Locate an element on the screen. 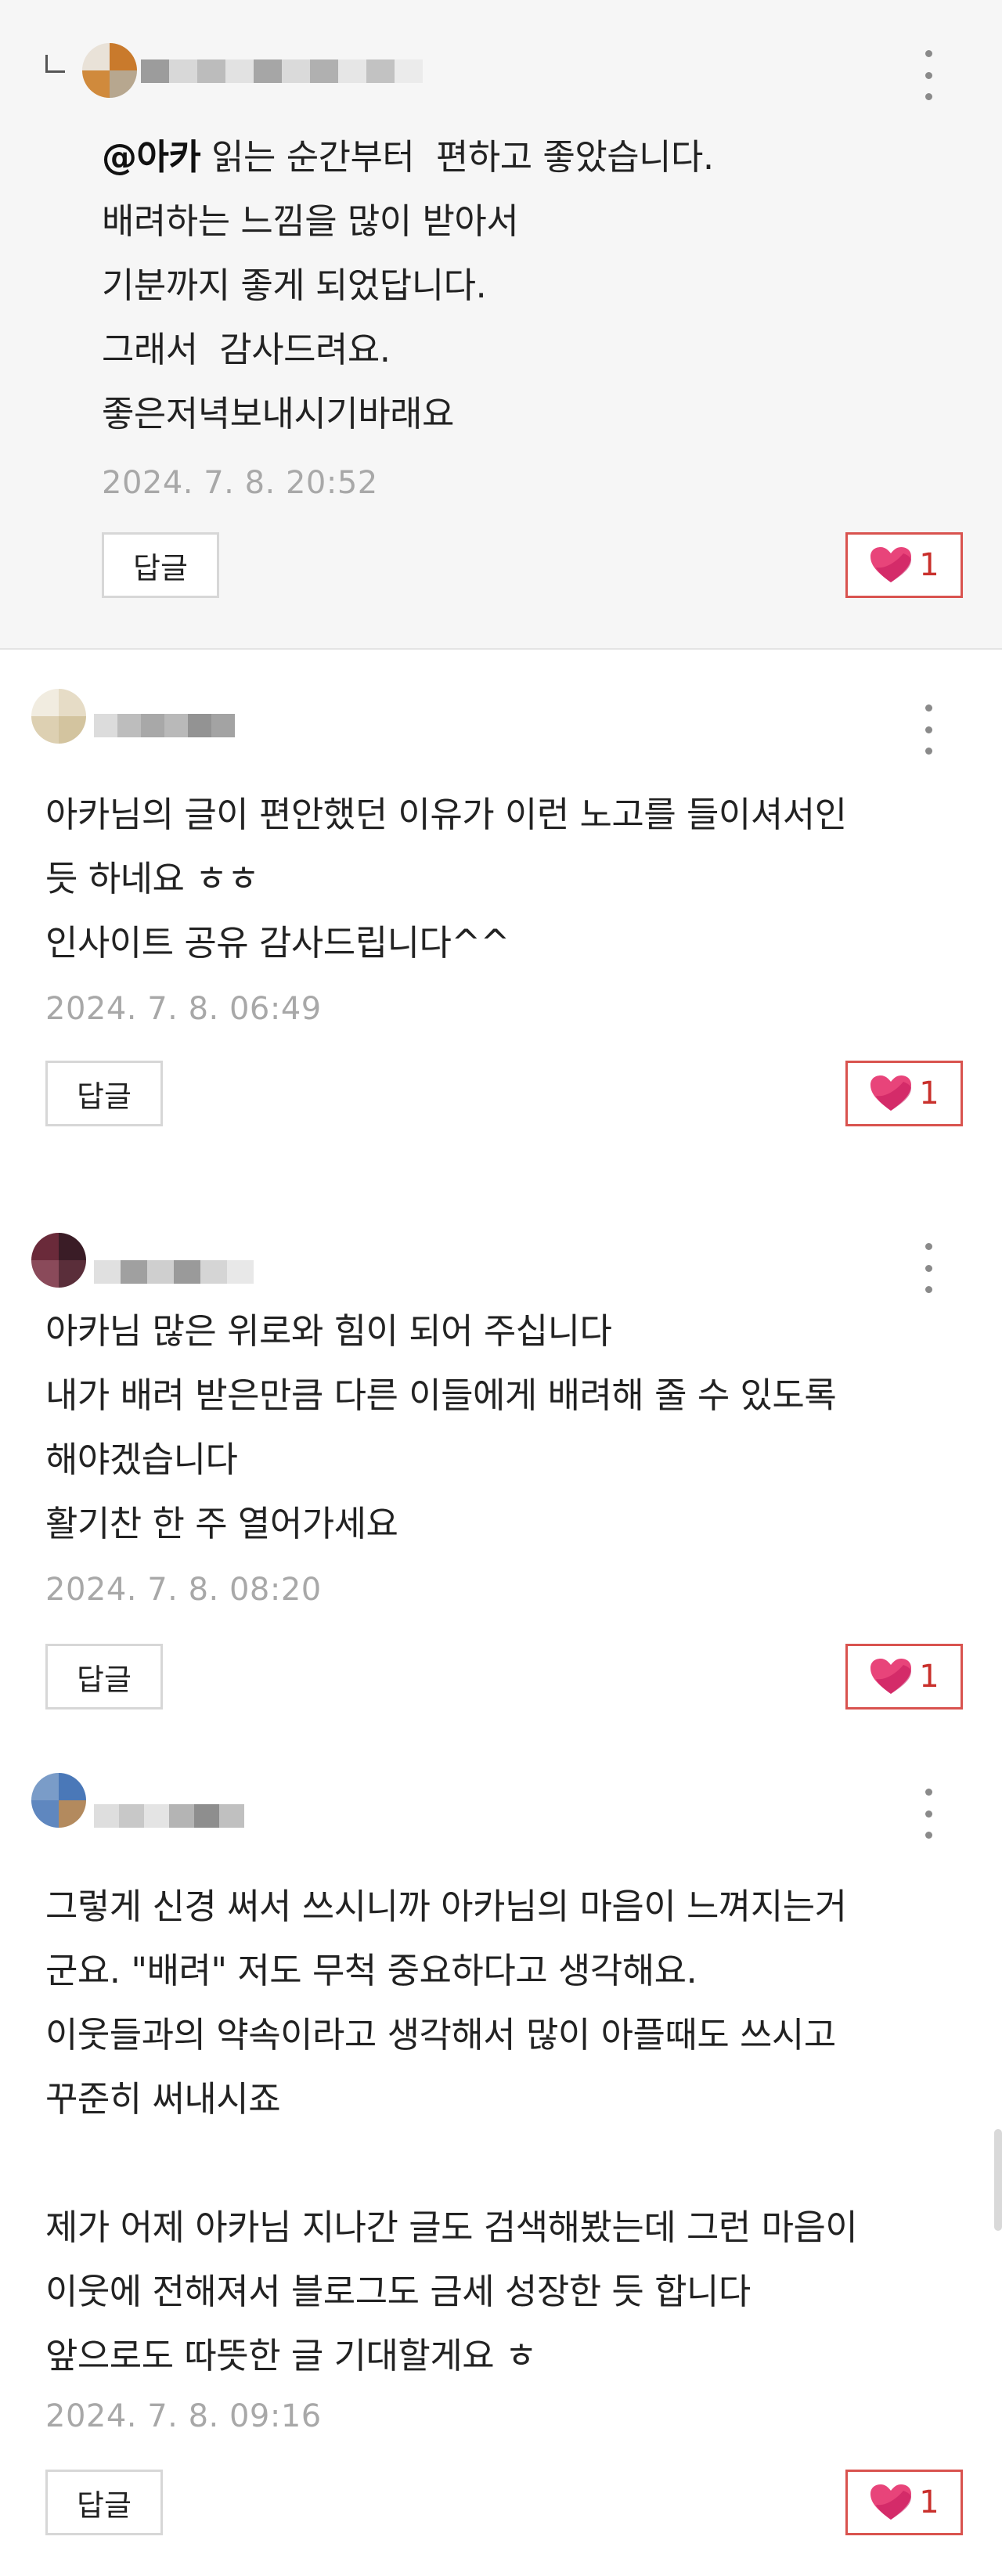 The height and width of the screenshot is (2576, 1002). comment-line: 듯 하네요 ㅎㅎ is located at coordinates (446, 879).